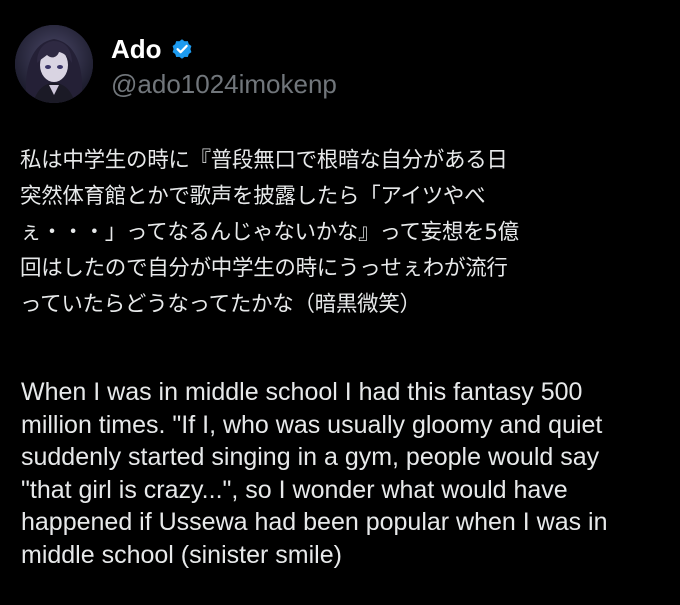  I want to click on verified-badge-icon, so click(182, 49).